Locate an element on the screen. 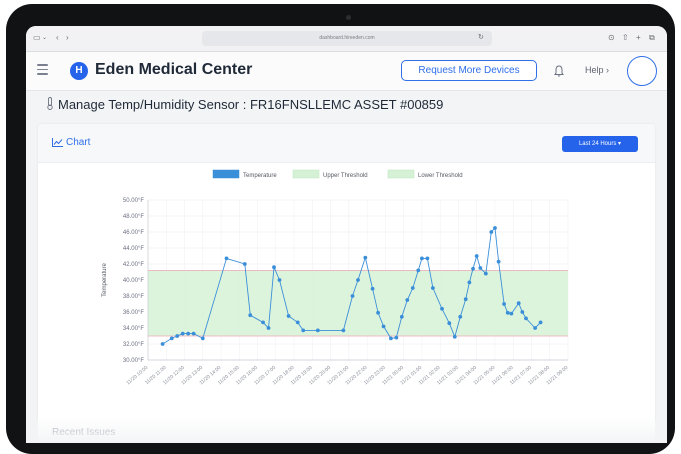 The height and width of the screenshot is (454, 681). y-tick-label-3: 44.00°F is located at coordinates (133, 249).